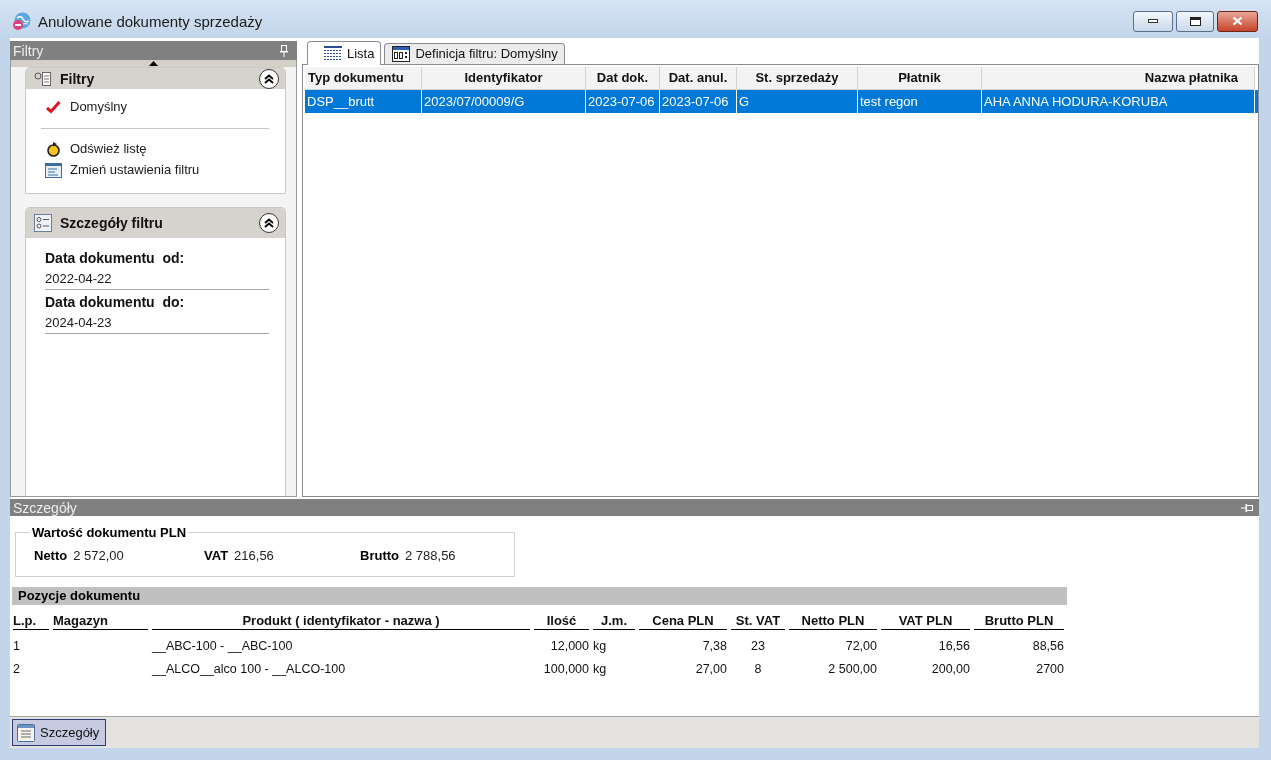  I want to click on globe-icon, so click(21, 21).